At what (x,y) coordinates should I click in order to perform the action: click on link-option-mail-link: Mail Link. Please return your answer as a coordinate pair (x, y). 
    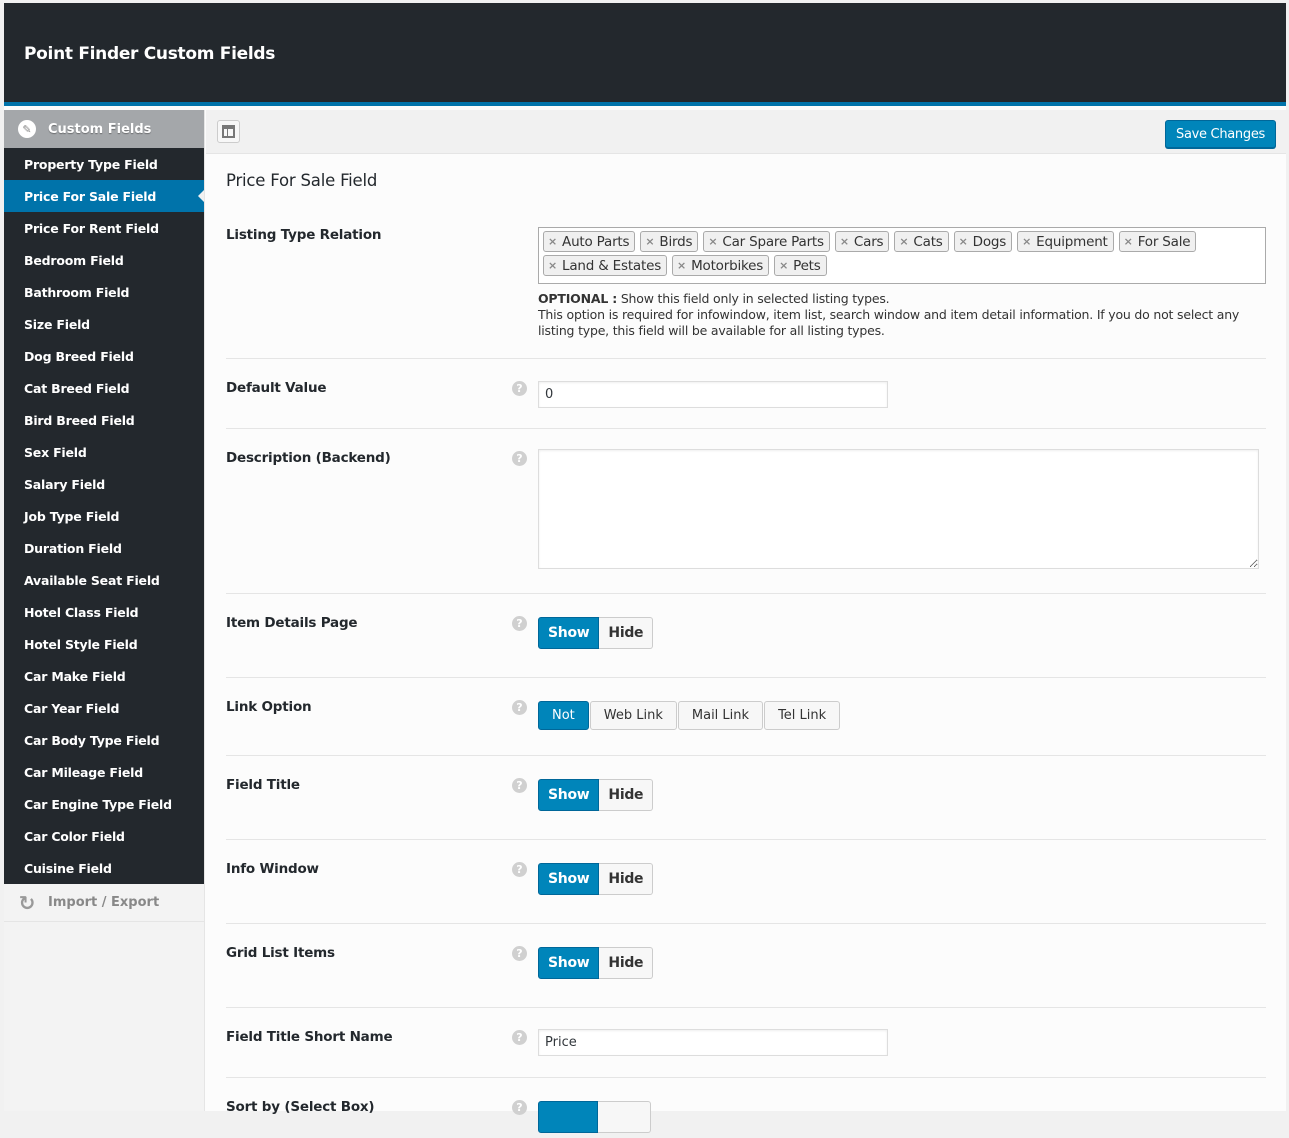
    Looking at the image, I should click on (720, 715).